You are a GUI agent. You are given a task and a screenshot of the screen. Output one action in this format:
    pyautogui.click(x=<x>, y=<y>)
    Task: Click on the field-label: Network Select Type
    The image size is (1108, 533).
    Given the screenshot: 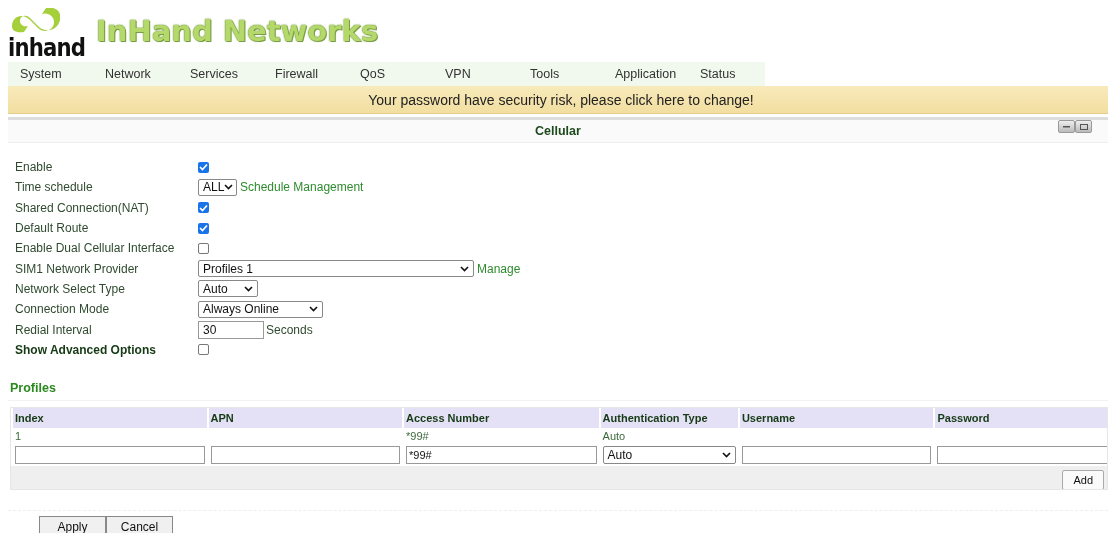 What is the action you would take?
    pyautogui.click(x=70, y=288)
    